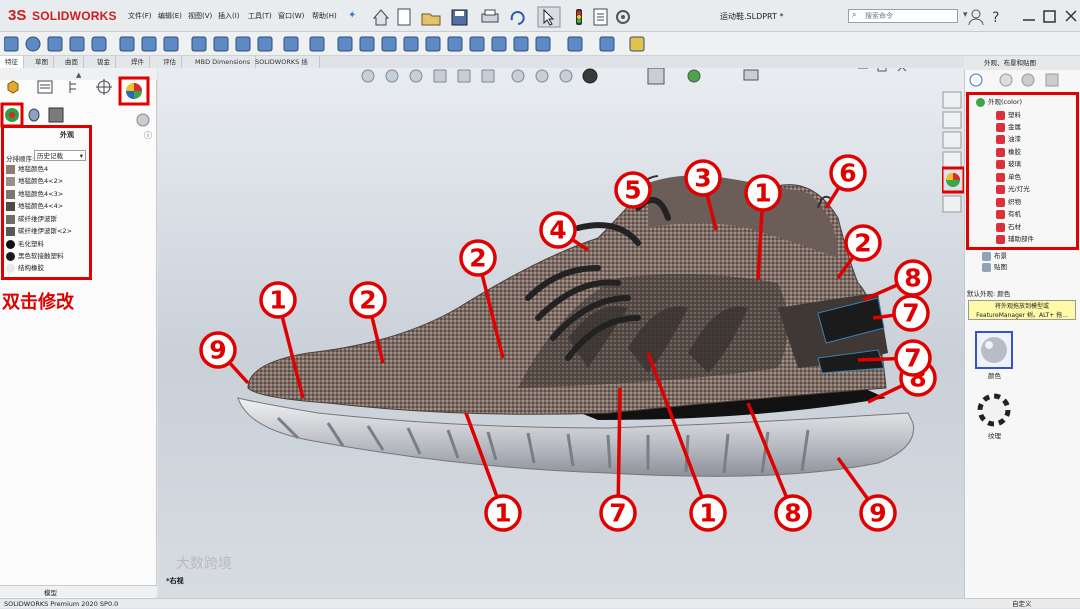 This screenshot has height=609, width=1080. What do you see at coordinates (33, 44) in the screenshot?
I see `revolve-boss-icon` at bounding box center [33, 44].